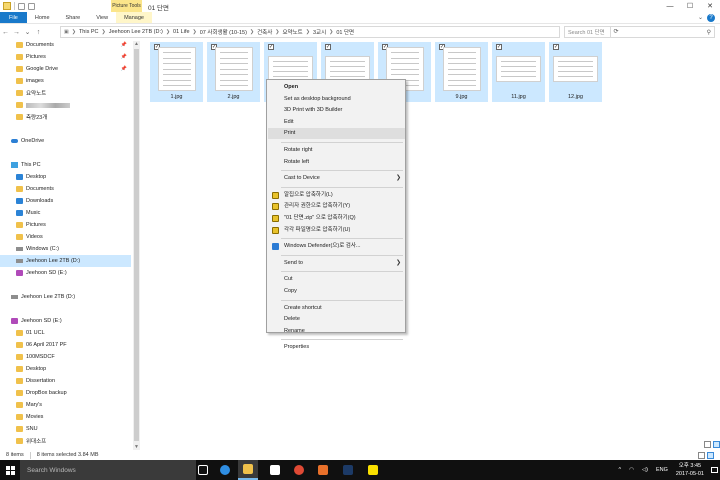 This screenshot has height=480, width=720. Describe the element at coordinates (710, 6) in the screenshot. I see `close-button: ✕` at that location.